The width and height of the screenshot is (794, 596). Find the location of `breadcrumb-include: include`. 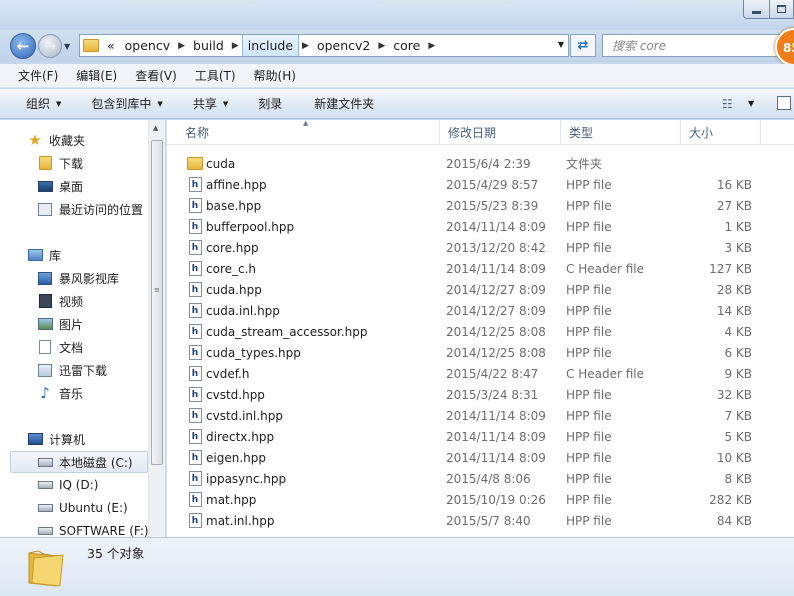

breadcrumb-include: include is located at coordinates (270, 45).